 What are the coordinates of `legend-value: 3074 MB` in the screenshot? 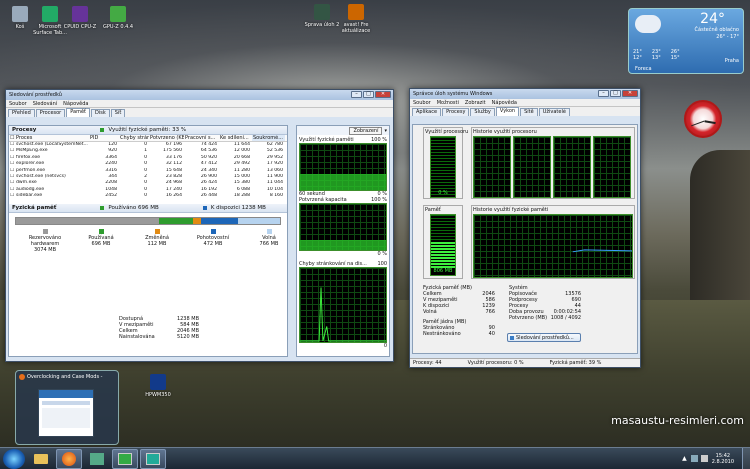 It's located at (45, 249).